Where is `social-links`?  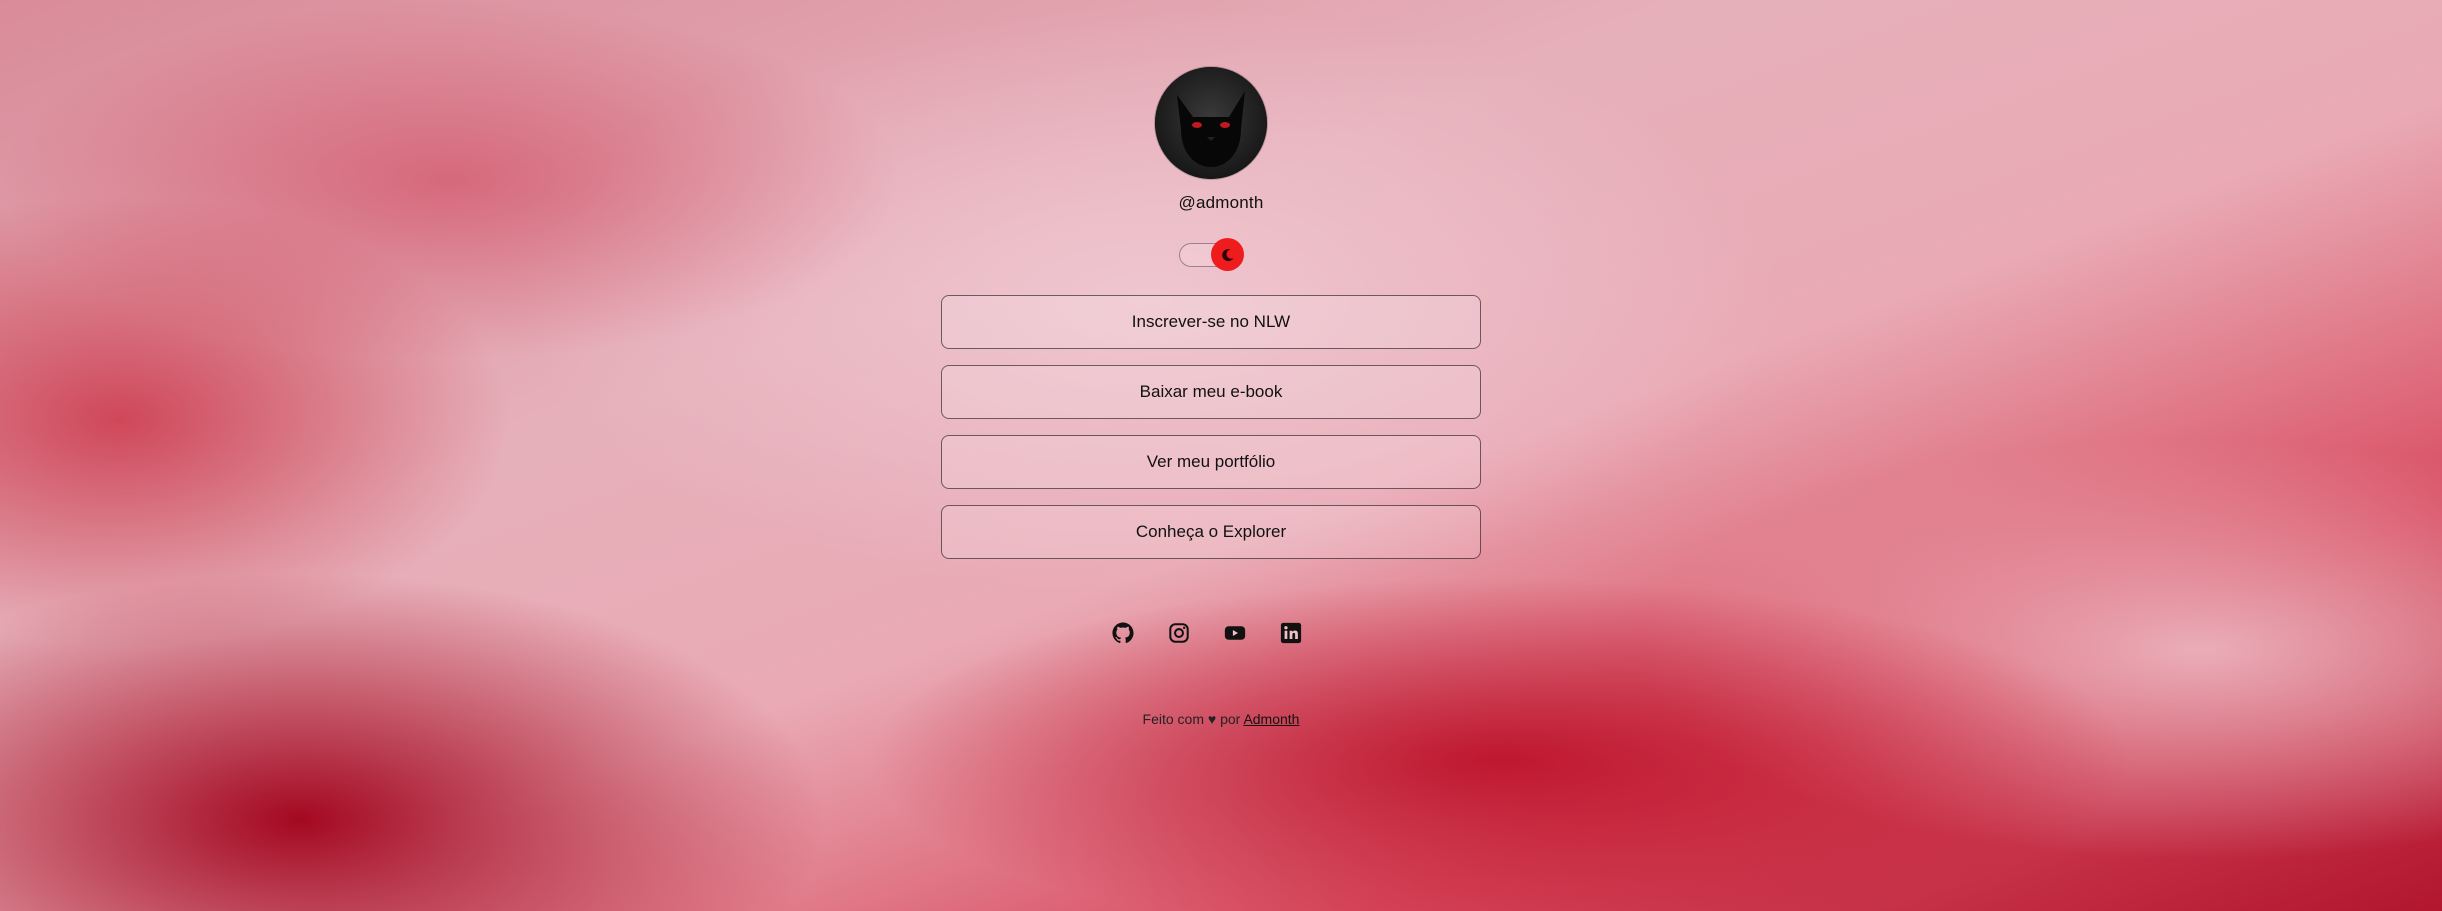 social-links is located at coordinates (1207, 633).